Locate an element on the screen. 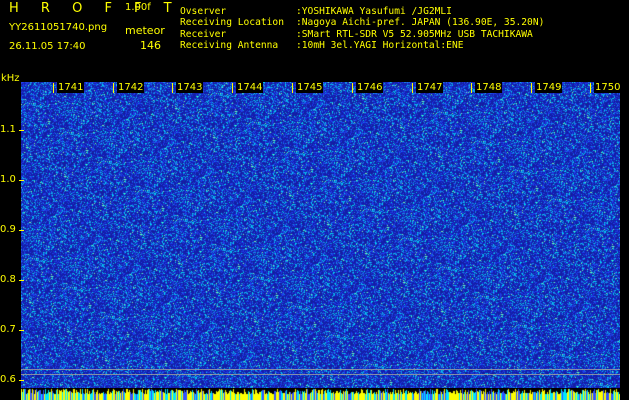  app-brand: H R O F F T is located at coordinates (95, 8).